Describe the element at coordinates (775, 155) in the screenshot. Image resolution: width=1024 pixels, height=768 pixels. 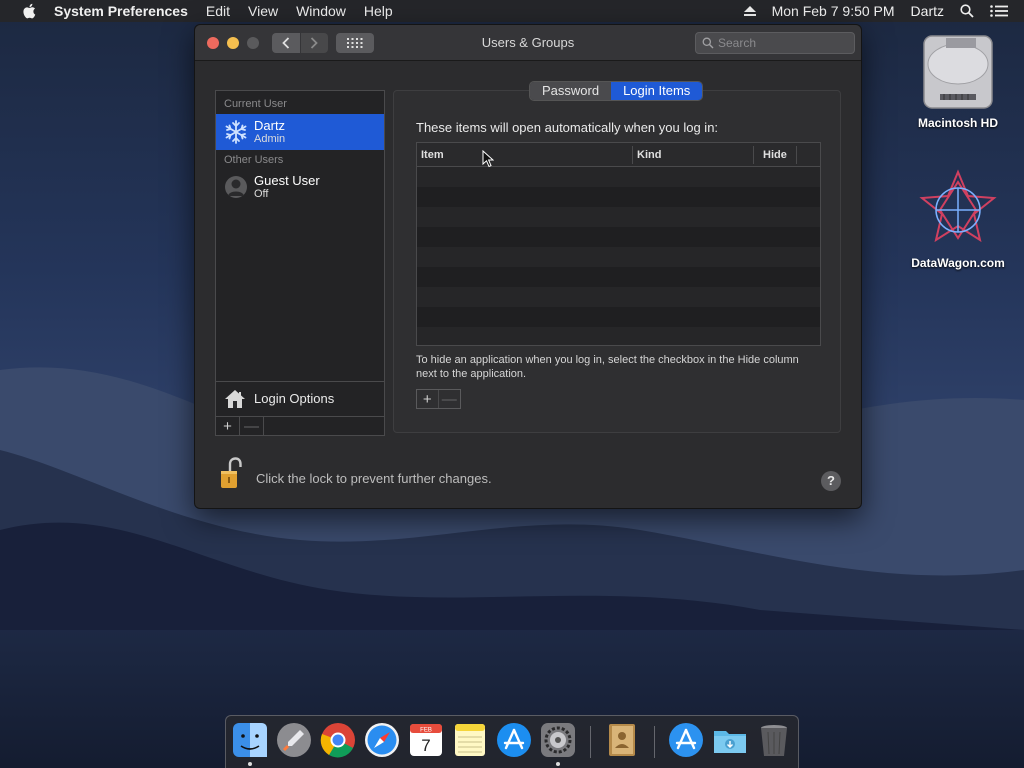
I see `column-header-hide: Hide` at that location.